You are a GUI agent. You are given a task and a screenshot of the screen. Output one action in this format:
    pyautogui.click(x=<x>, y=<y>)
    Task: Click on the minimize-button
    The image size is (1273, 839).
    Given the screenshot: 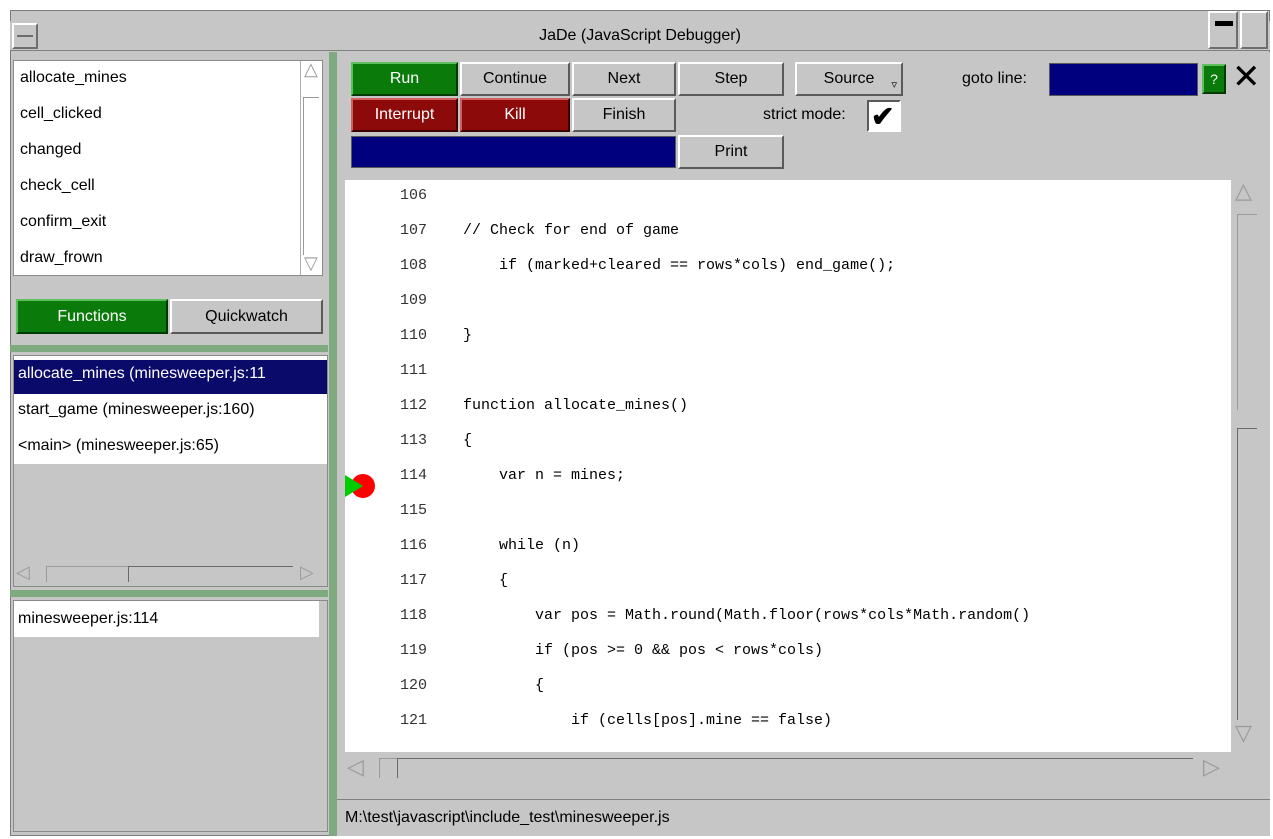 What is the action you would take?
    pyautogui.click(x=1223, y=30)
    